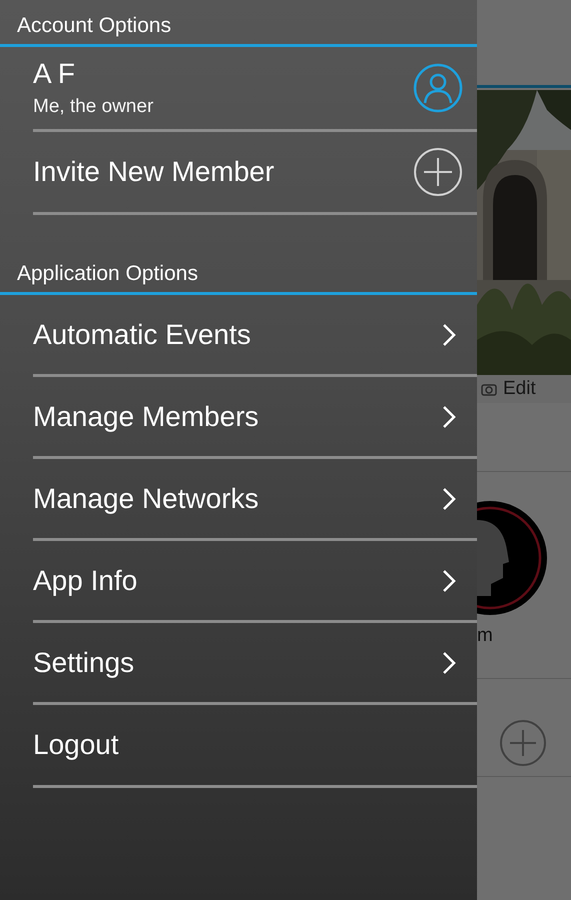 The width and height of the screenshot is (571, 900). Describe the element at coordinates (146, 498) in the screenshot. I see `menu-item: Manage Networks` at that location.